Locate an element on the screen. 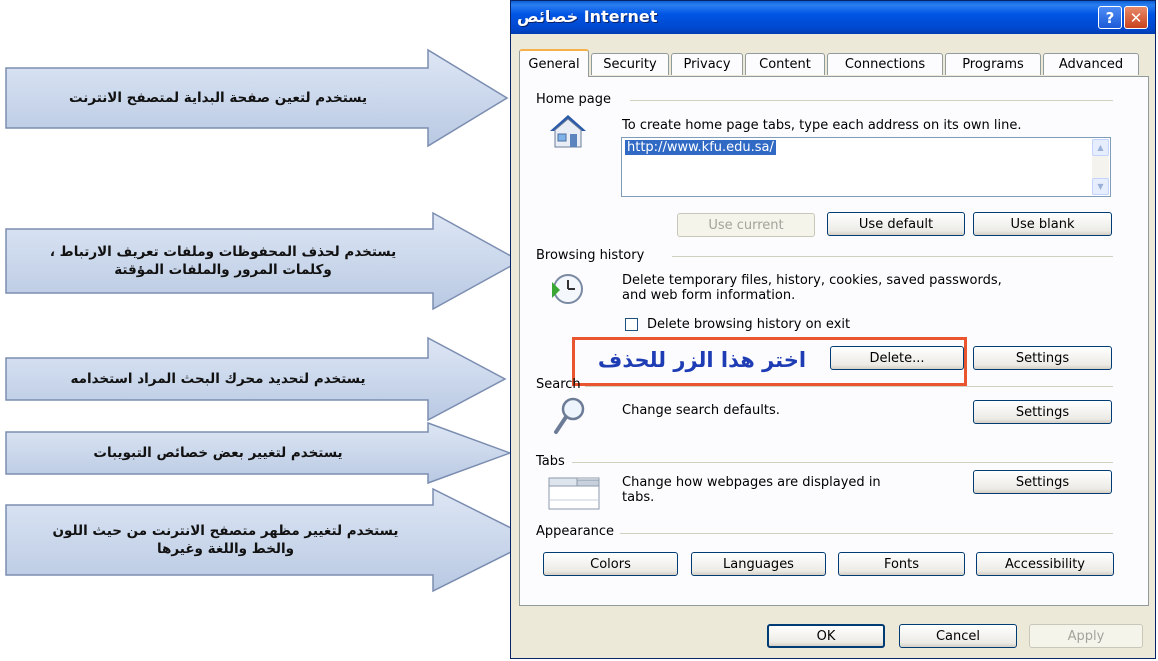 The image size is (1158, 661). browsing-history-settings-button: Settings is located at coordinates (1042, 358).